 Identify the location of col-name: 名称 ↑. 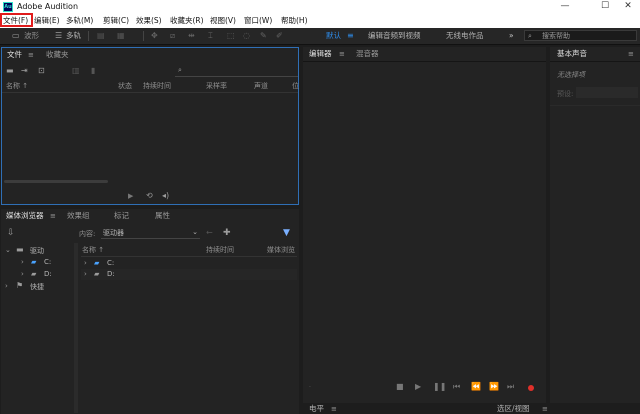
(17, 86).